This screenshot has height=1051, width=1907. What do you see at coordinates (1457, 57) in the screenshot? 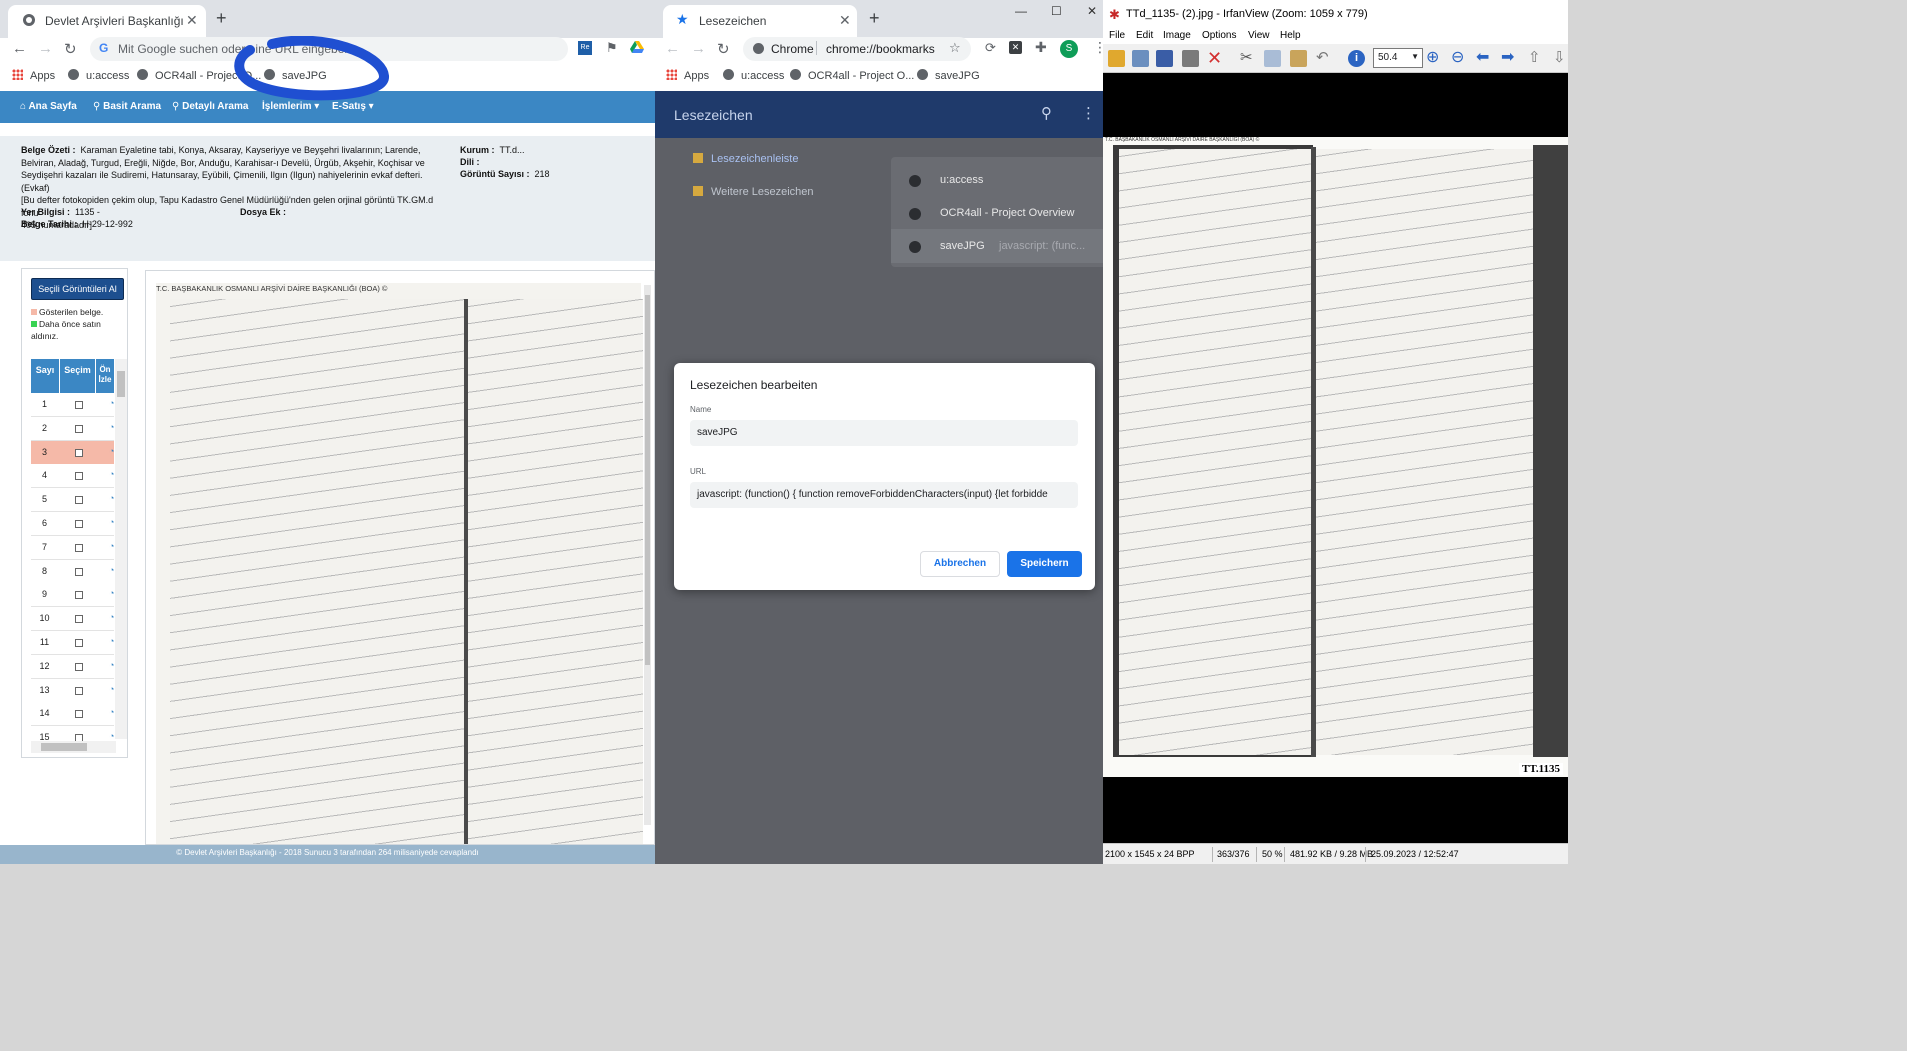
I see `zoom-out-icon: ⊖` at bounding box center [1457, 57].